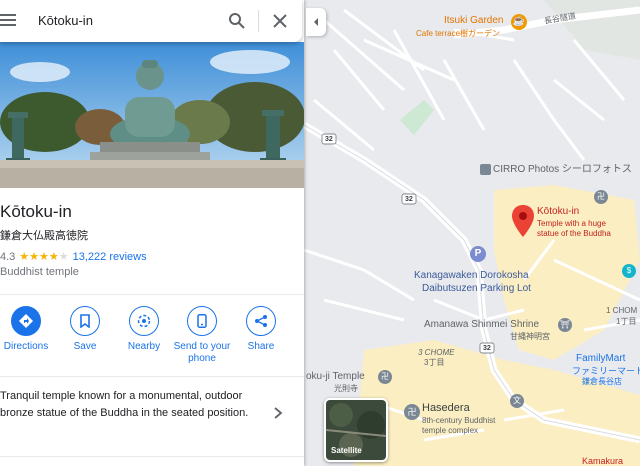 This screenshot has width=640, height=466. What do you see at coordinates (458, 33) in the screenshot?
I see `itsuki-garden-sub: Cafe terrace樹ガーデン` at bounding box center [458, 33].